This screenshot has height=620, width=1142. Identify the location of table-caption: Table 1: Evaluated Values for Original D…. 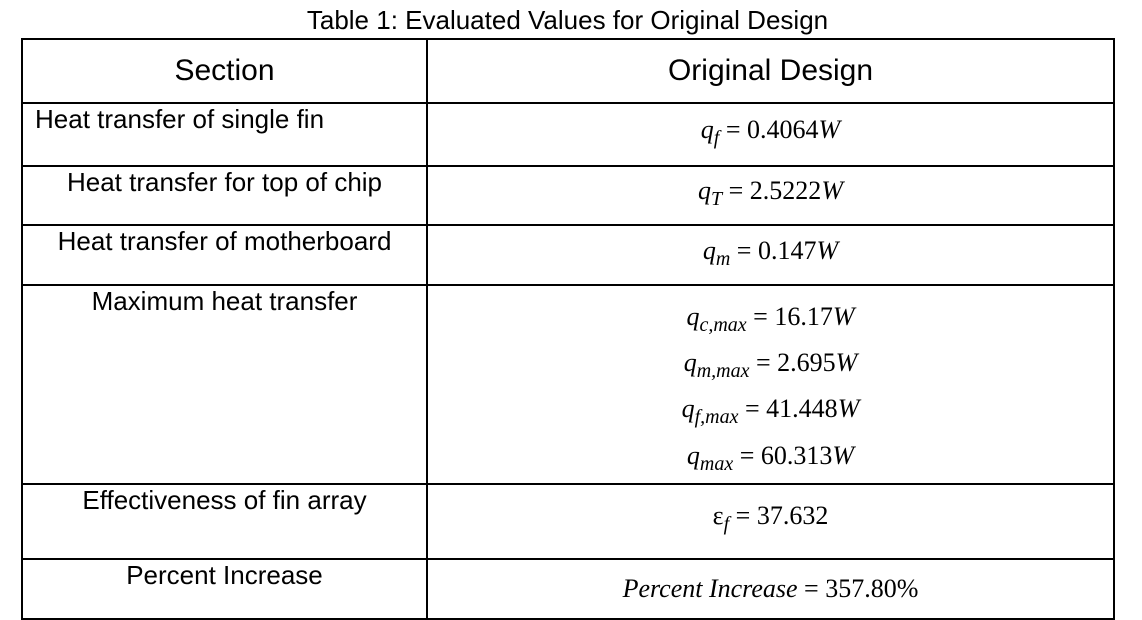
(567, 20).